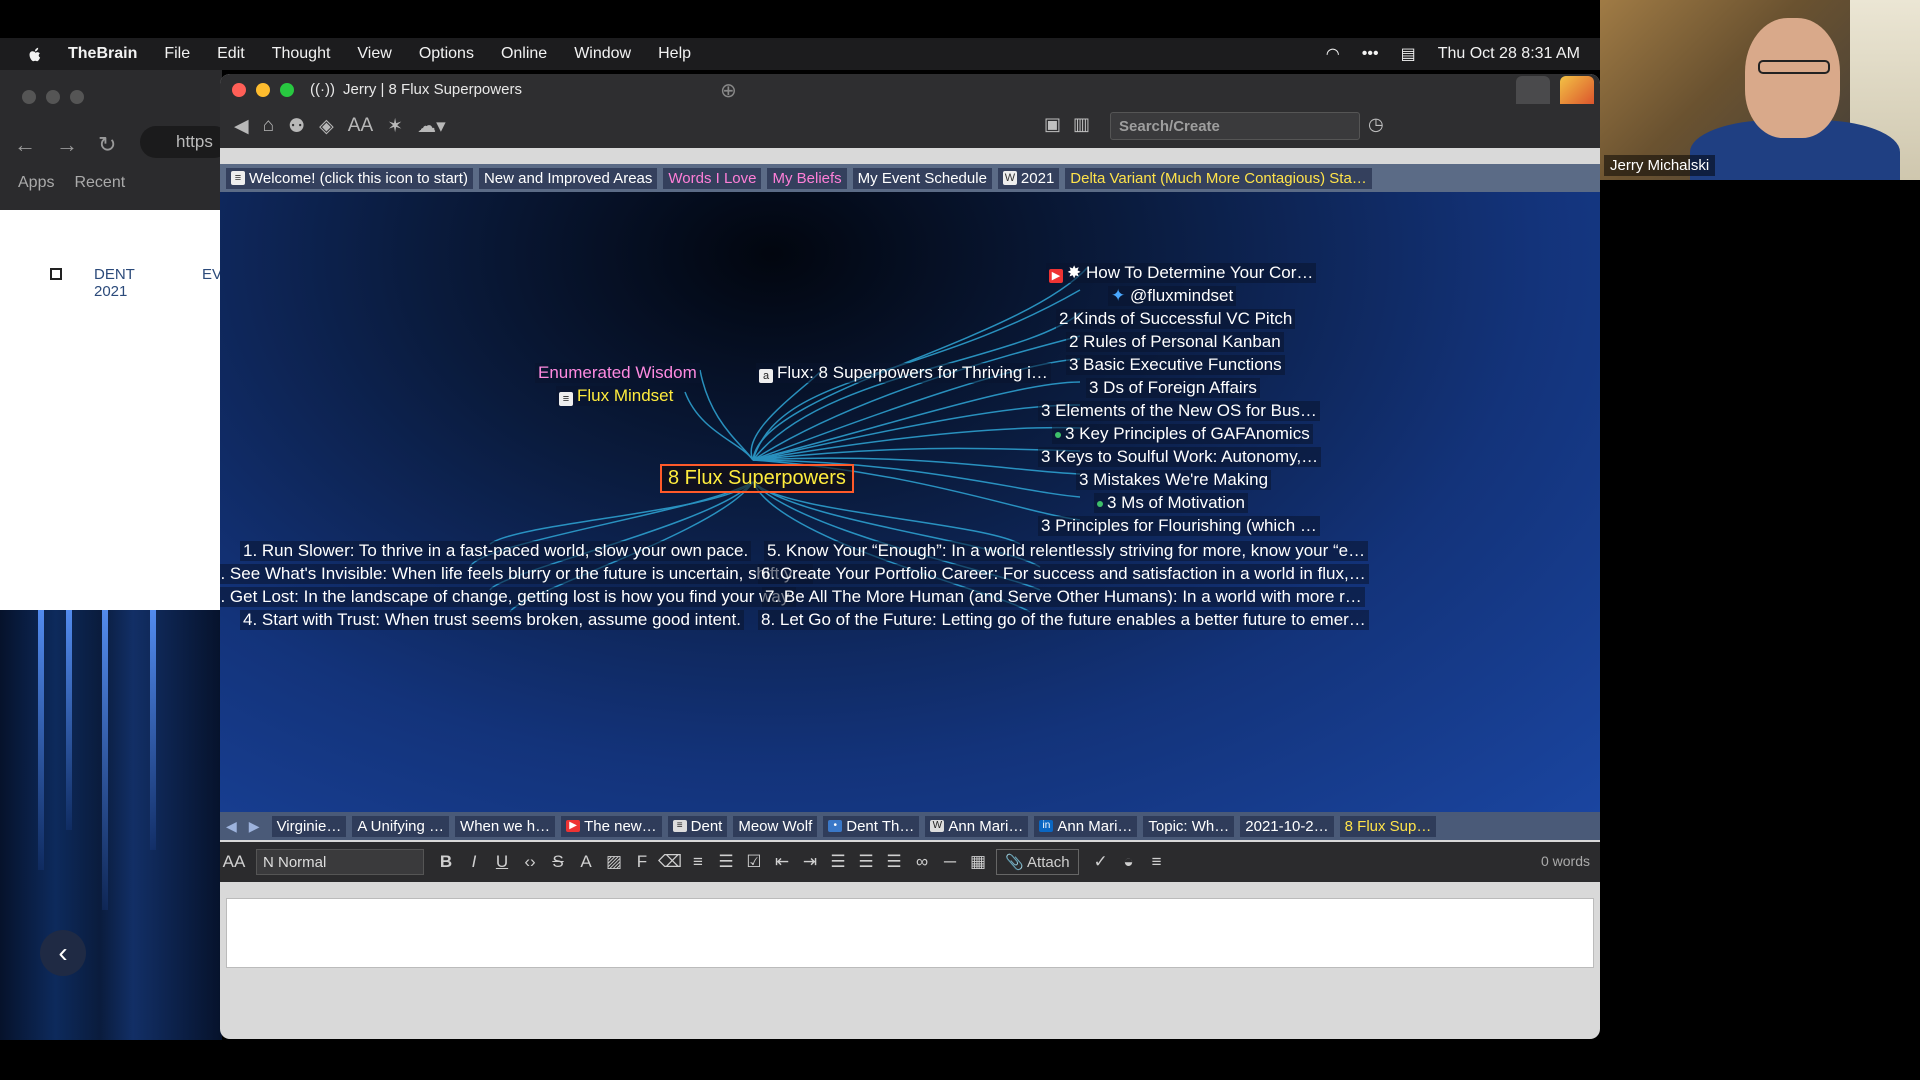 The image size is (1920, 1080). I want to click on apple-icon, so click(35, 54).